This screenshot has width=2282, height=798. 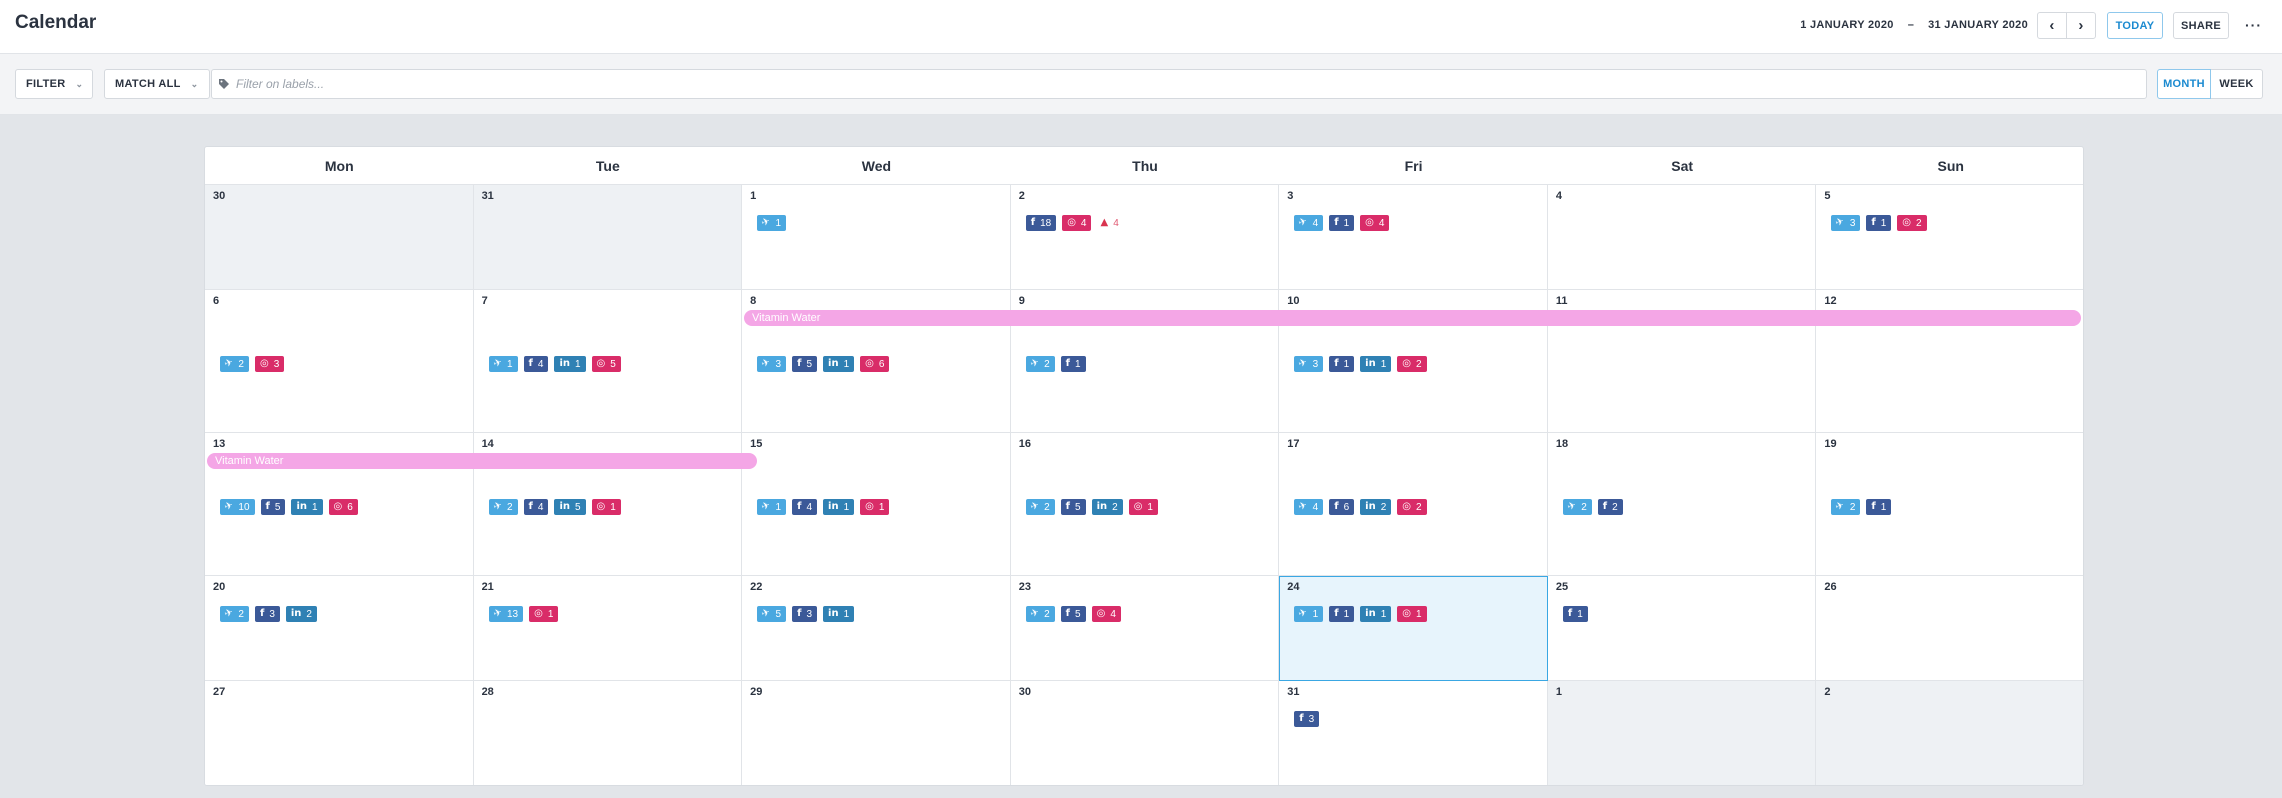 What do you see at coordinates (1413, 237) in the screenshot?
I see `day-cell: 3 ✈ 4 f 1 ◎ 4` at bounding box center [1413, 237].